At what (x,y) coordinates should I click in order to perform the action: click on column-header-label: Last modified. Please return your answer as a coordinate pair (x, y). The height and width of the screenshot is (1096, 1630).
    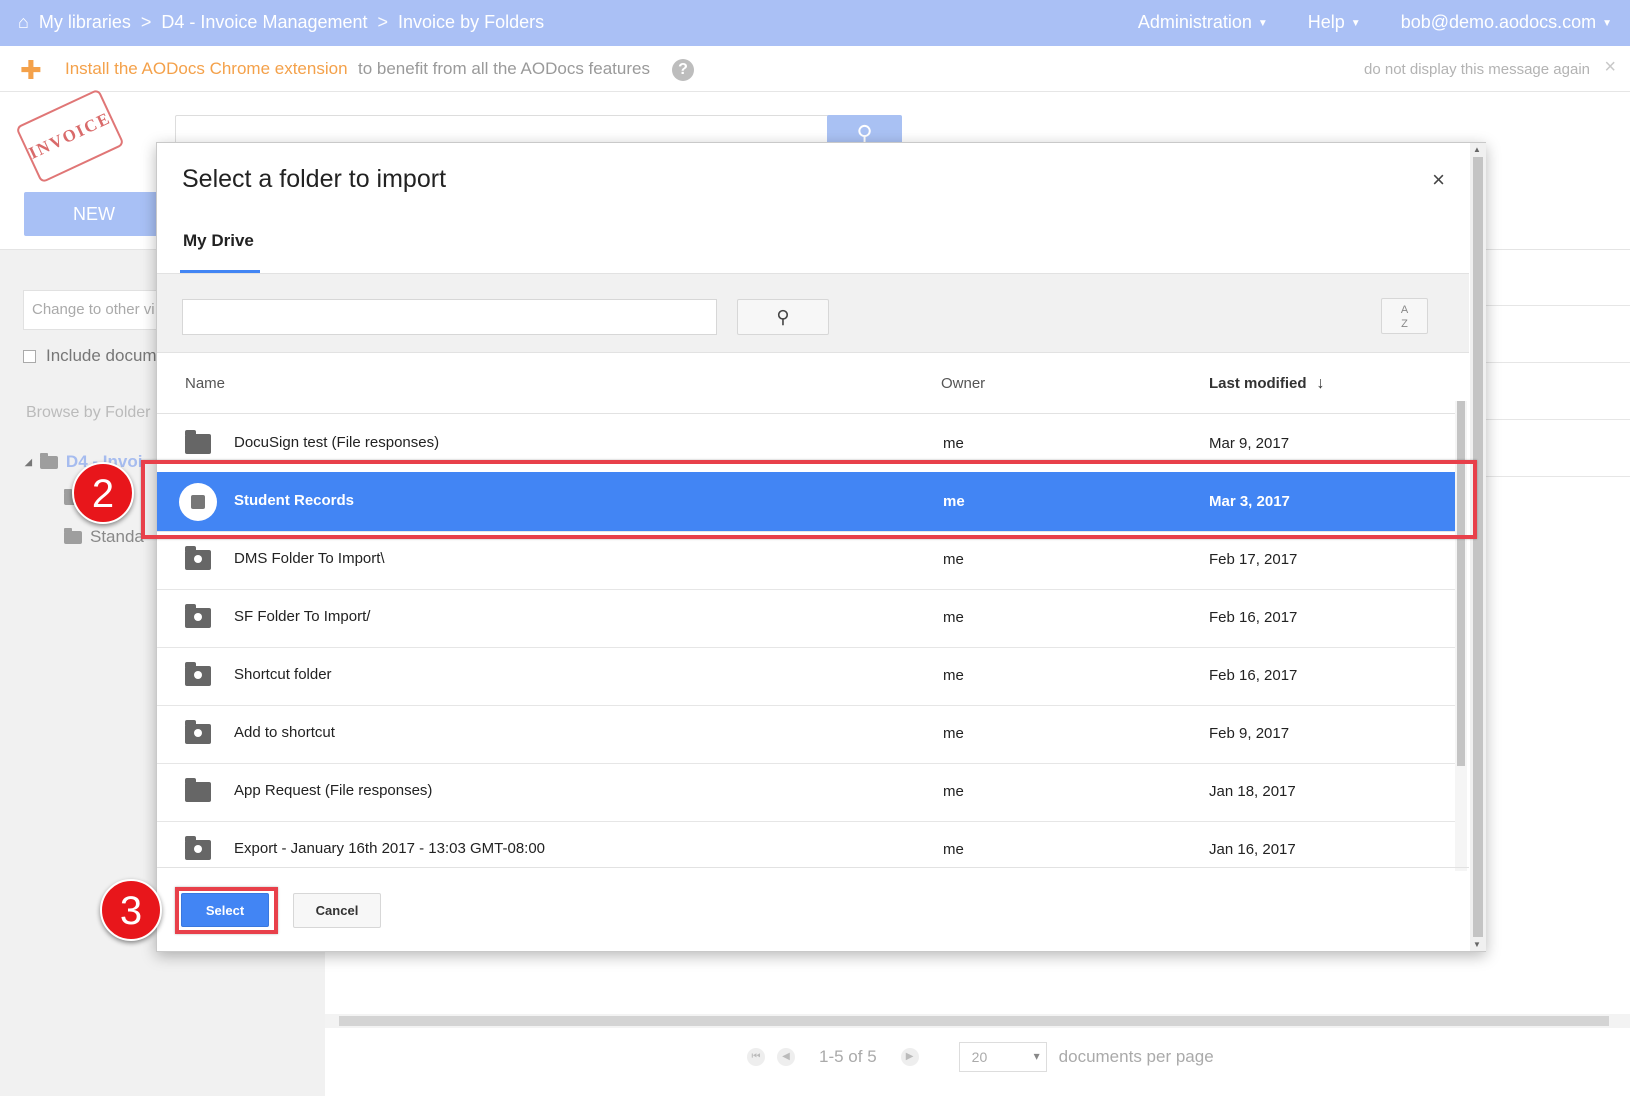
    Looking at the image, I should click on (1258, 383).